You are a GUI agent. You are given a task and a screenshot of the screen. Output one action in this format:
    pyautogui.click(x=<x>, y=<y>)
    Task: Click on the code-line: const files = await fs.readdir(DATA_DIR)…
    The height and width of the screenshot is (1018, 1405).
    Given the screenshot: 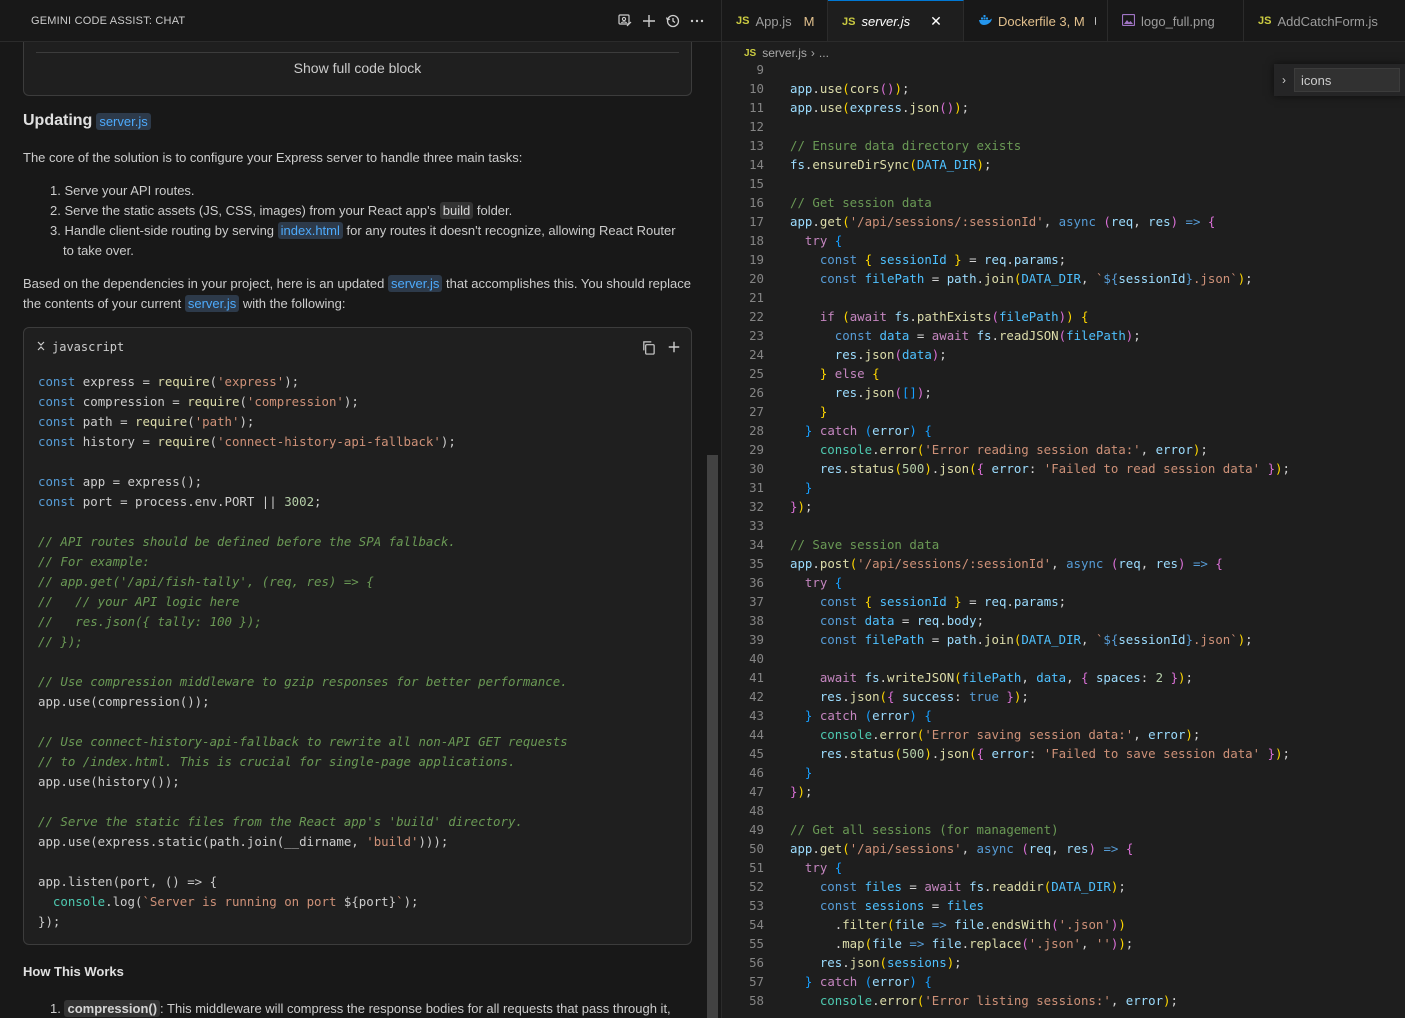 What is the action you would take?
    pyautogui.click(x=972, y=886)
    